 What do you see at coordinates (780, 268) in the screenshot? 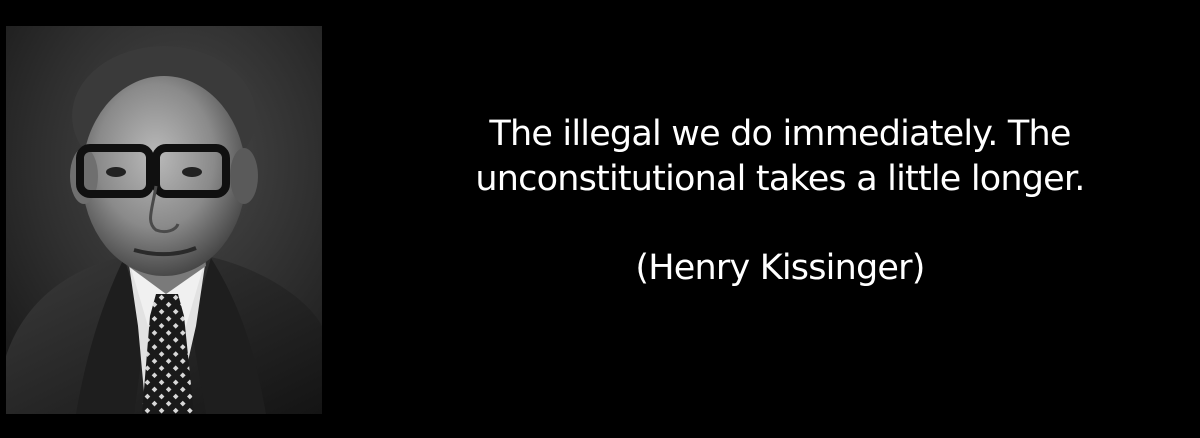
I see `quote-attribution: (Henry Kissinger)` at bounding box center [780, 268].